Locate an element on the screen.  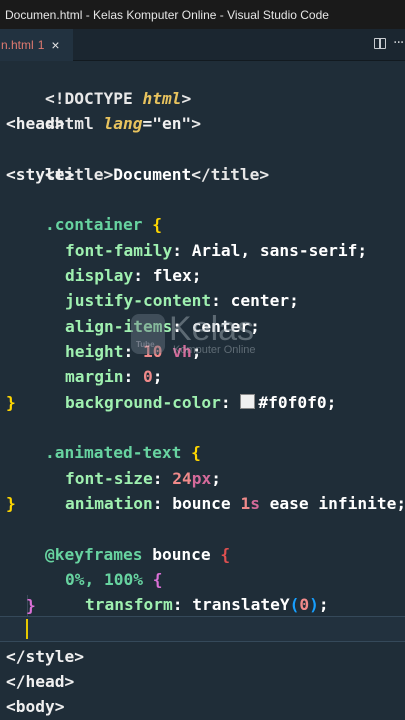
code-line-9: justify-content: center; is located at coordinates (181, 300).